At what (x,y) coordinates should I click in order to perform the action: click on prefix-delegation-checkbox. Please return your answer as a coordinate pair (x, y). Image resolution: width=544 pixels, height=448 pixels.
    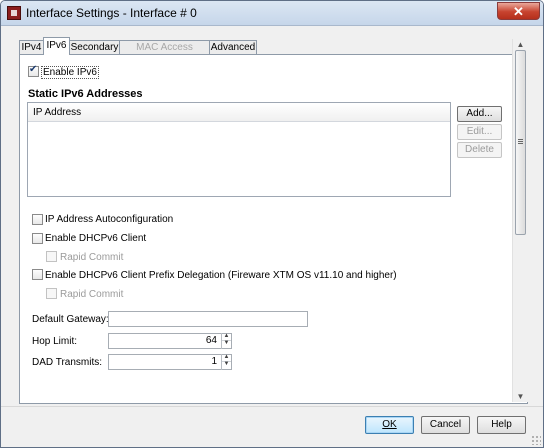
    Looking at the image, I should click on (37, 274).